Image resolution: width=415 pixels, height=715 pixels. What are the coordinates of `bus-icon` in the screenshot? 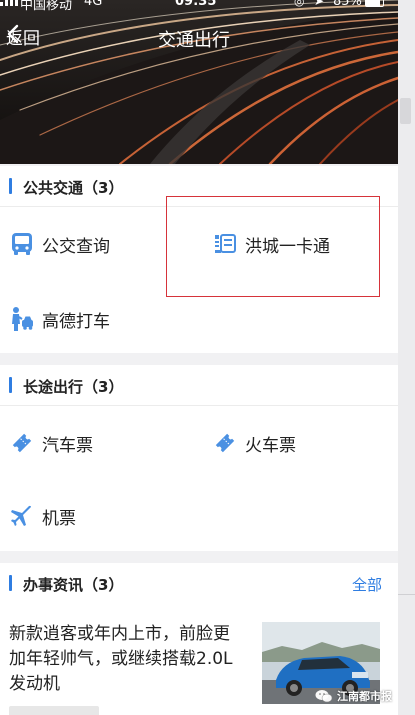 It's located at (22, 244).